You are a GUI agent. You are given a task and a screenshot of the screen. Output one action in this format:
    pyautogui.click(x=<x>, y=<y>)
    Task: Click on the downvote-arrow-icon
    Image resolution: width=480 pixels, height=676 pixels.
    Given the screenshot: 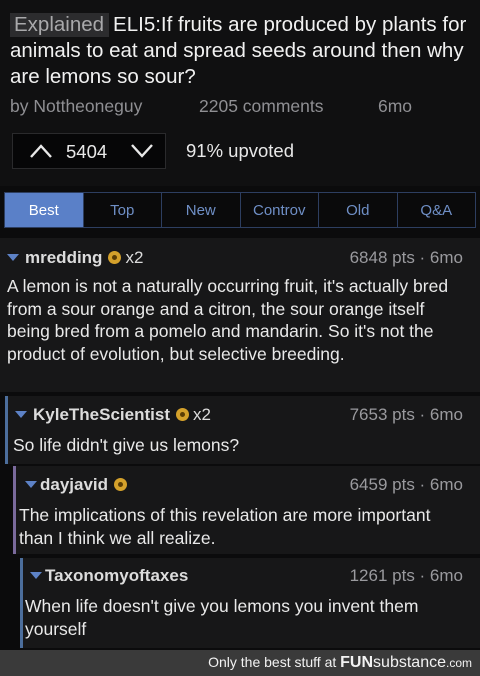 What is the action you would take?
    pyautogui.click(x=142, y=151)
    